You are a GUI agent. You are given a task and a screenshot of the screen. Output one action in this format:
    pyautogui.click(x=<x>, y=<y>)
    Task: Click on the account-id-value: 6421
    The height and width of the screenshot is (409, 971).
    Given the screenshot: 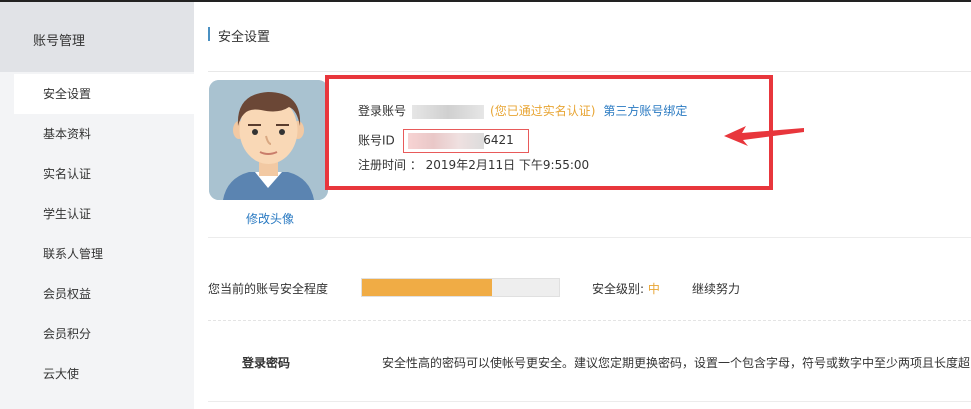 What is the action you would take?
    pyautogui.click(x=465, y=141)
    